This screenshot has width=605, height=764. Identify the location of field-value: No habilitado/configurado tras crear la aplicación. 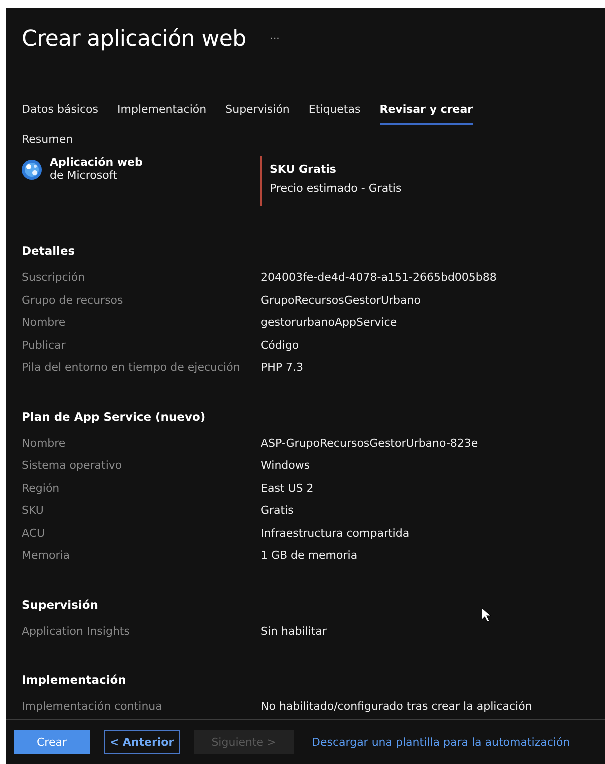
(396, 707).